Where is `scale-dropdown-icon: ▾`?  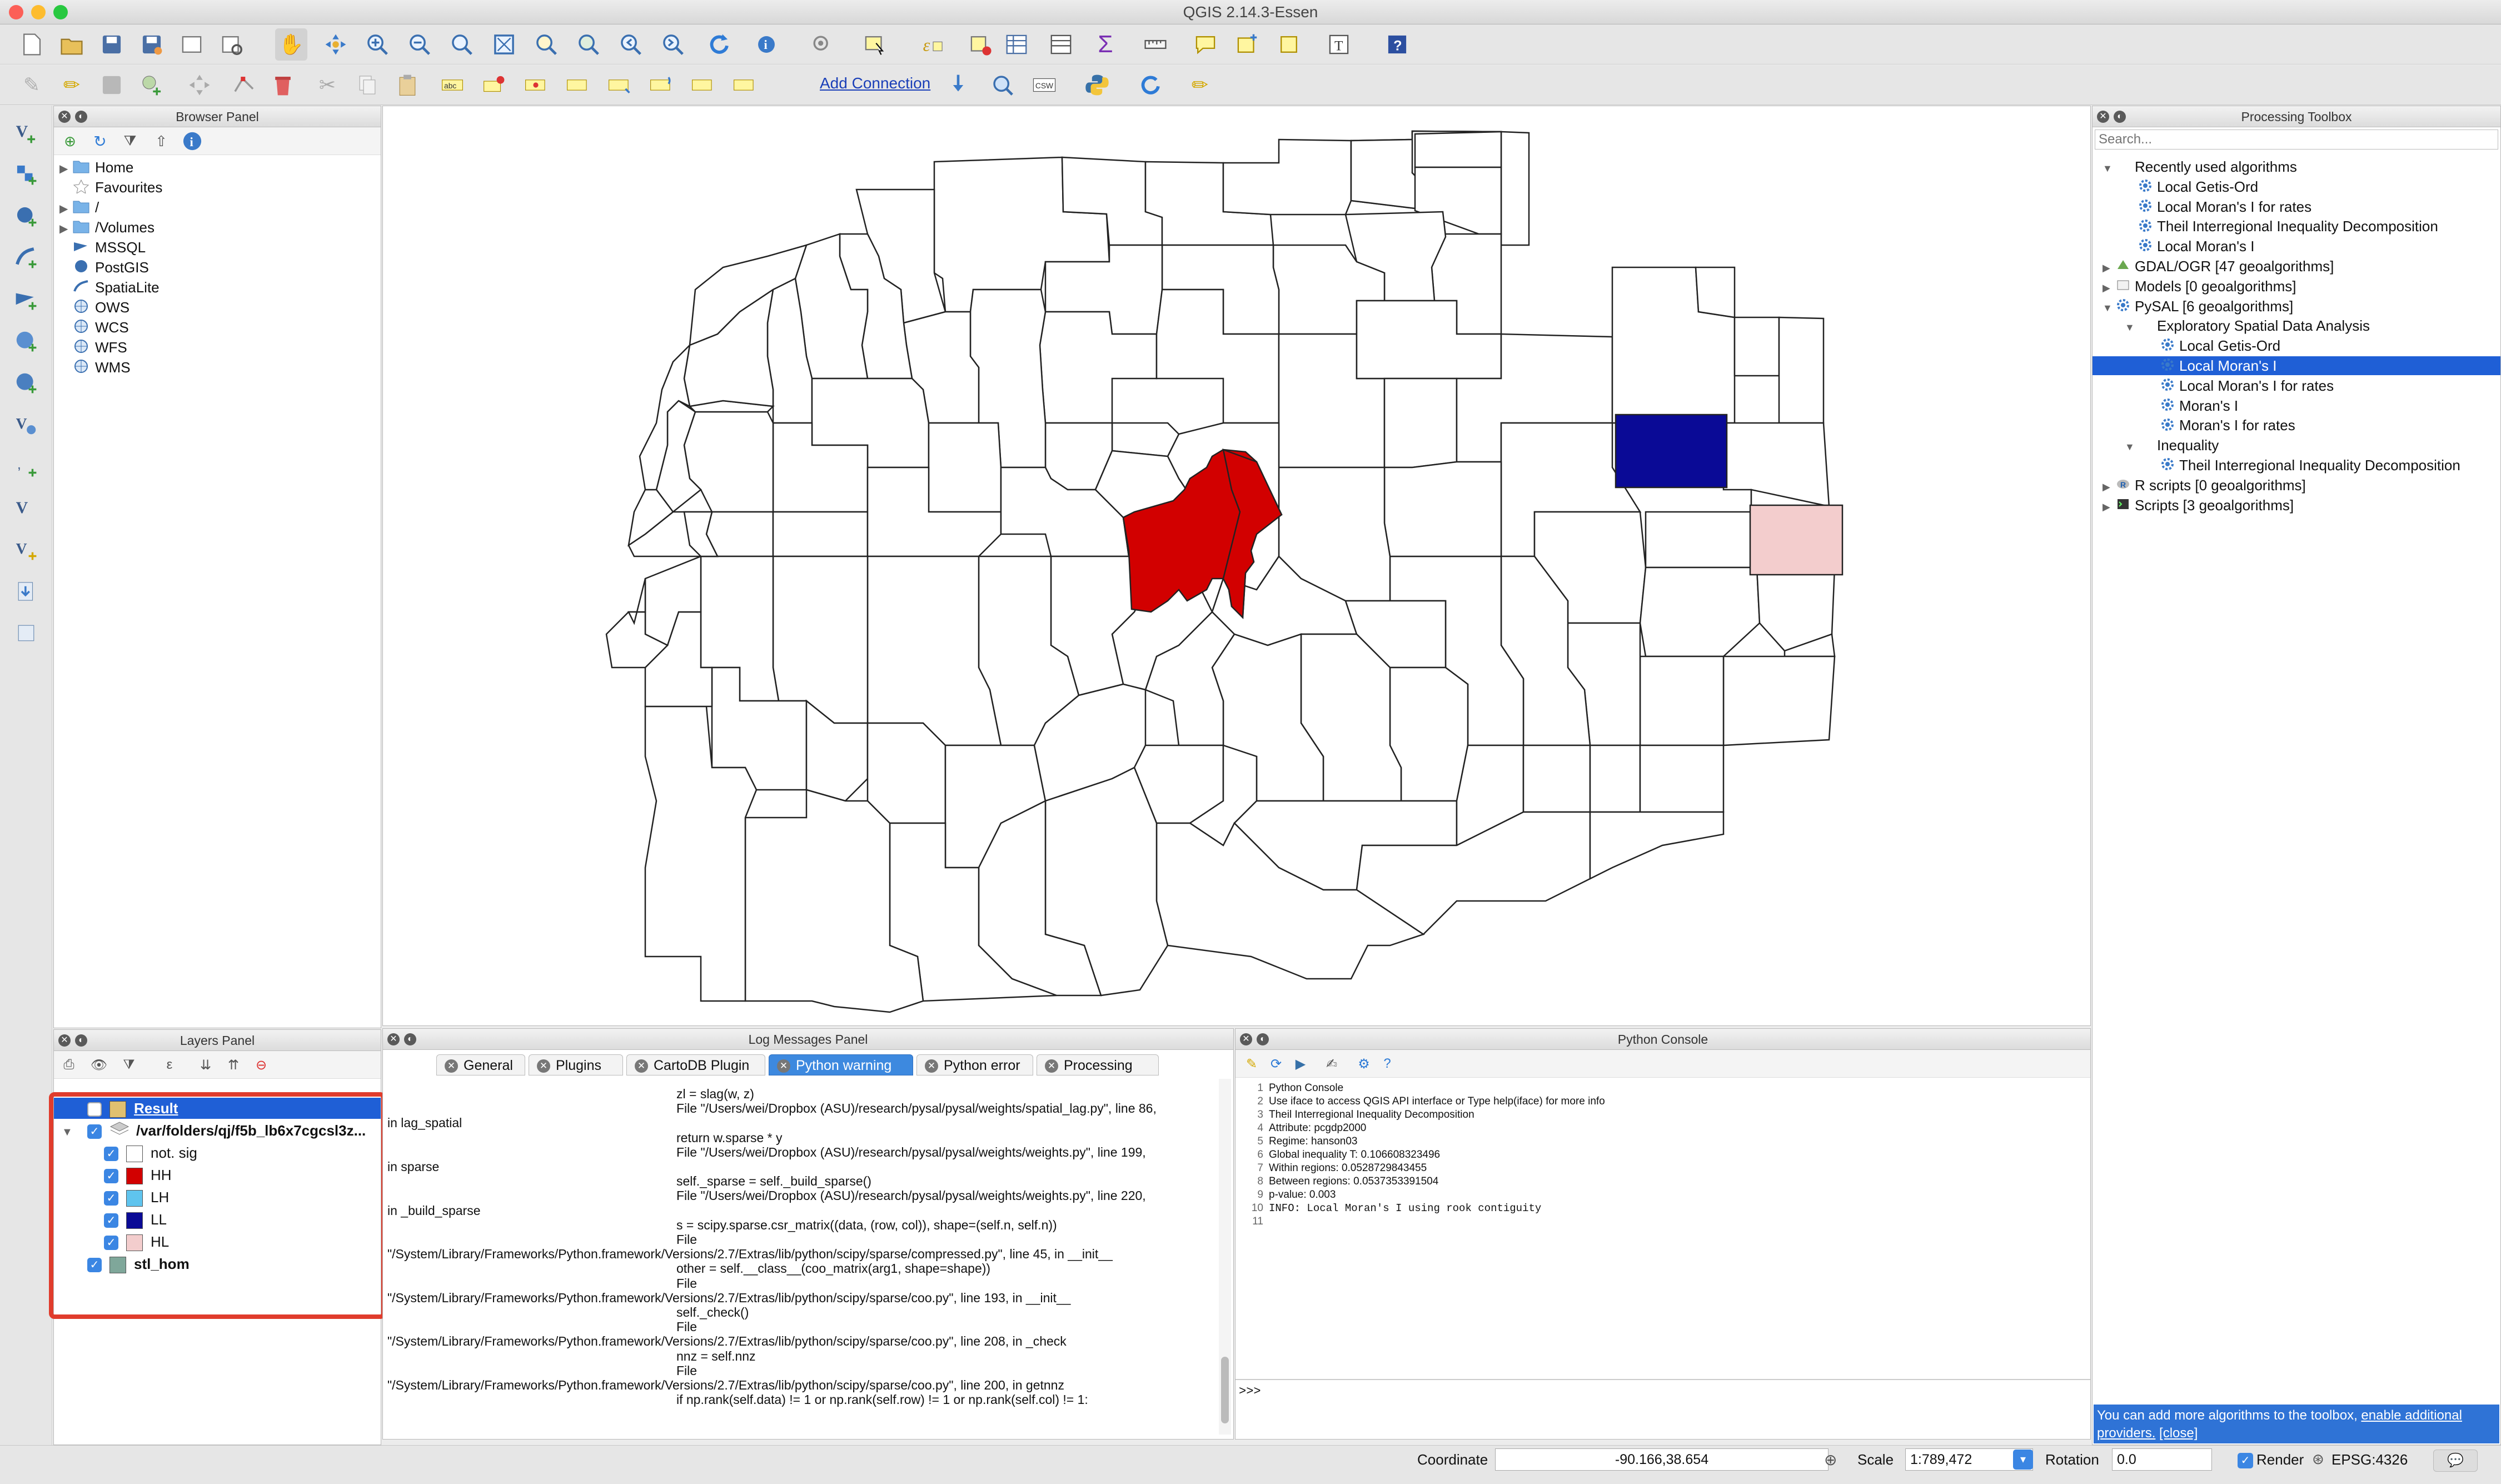 scale-dropdown-icon: ▾ is located at coordinates (2023, 1460).